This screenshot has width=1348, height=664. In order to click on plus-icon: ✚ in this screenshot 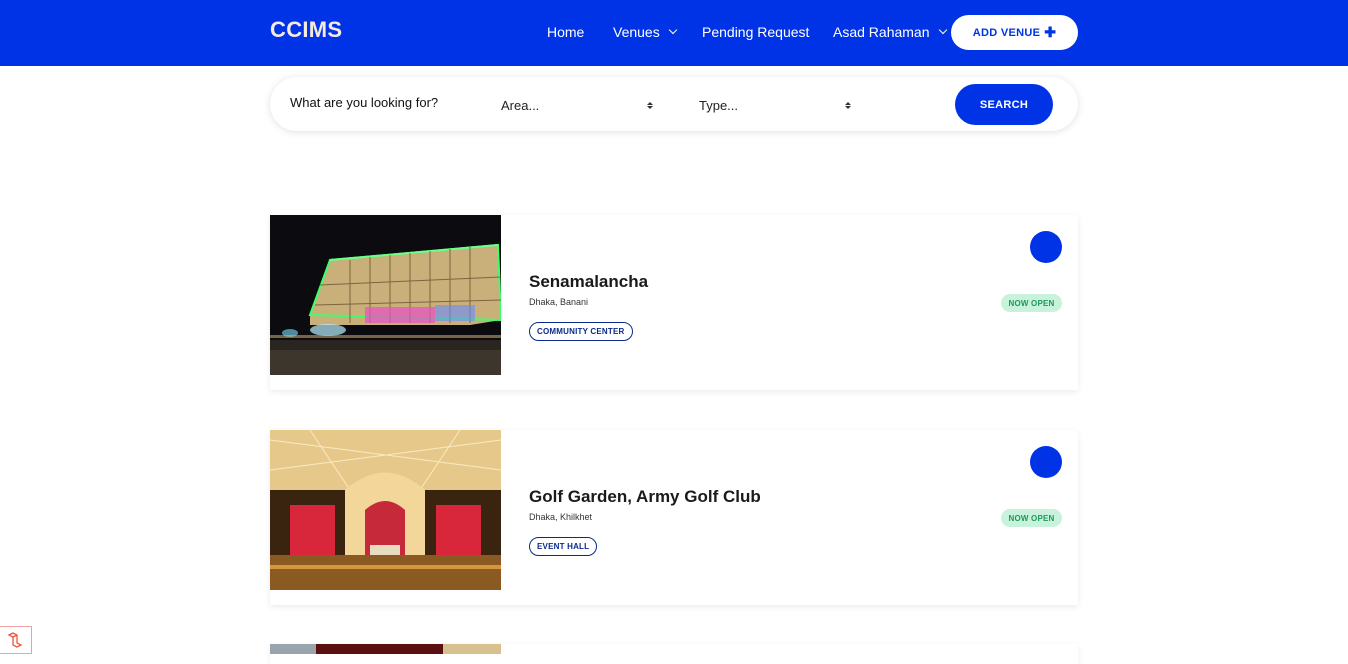, I will do `click(1050, 31)`.